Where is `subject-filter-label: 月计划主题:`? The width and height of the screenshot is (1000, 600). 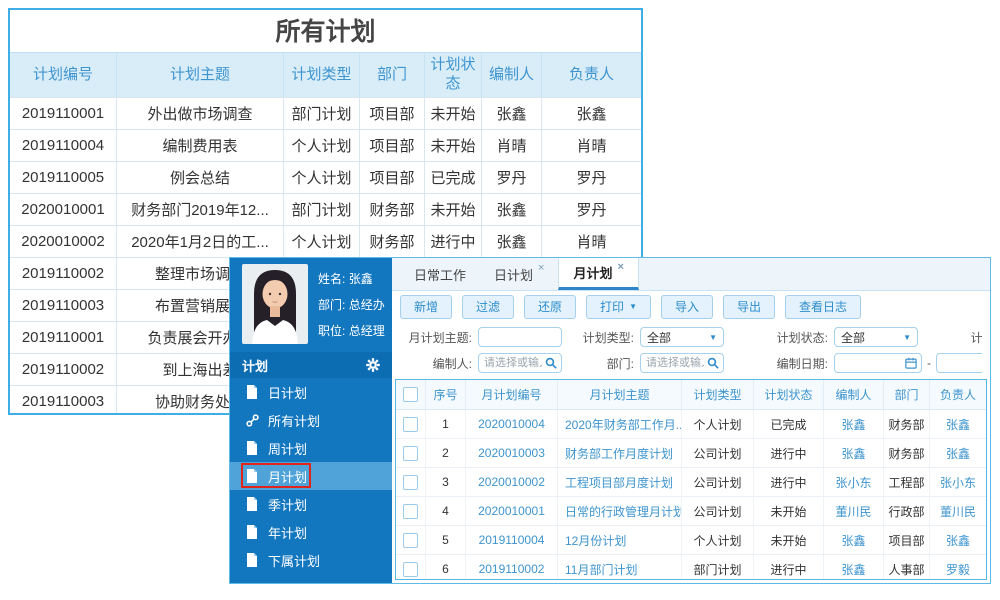
subject-filter-label: 月计划主题: is located at coordinates (440, 337).